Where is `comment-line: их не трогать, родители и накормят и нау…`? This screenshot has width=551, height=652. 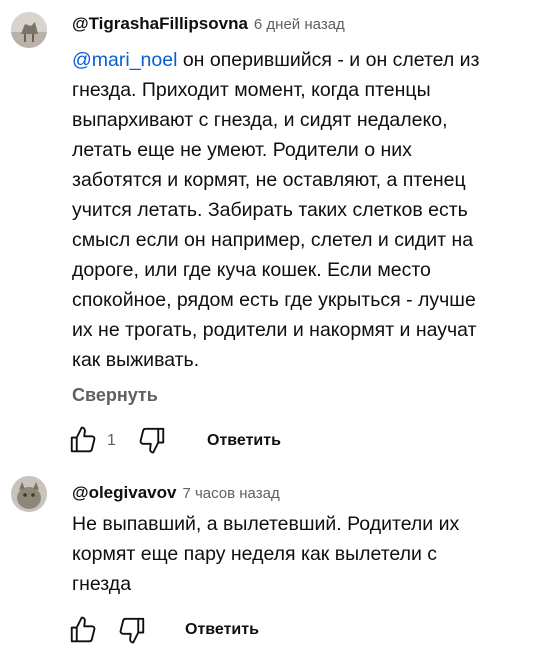 comment-line: их не трогать, родители и накормят и нау… is located at coordinates (274, 330).